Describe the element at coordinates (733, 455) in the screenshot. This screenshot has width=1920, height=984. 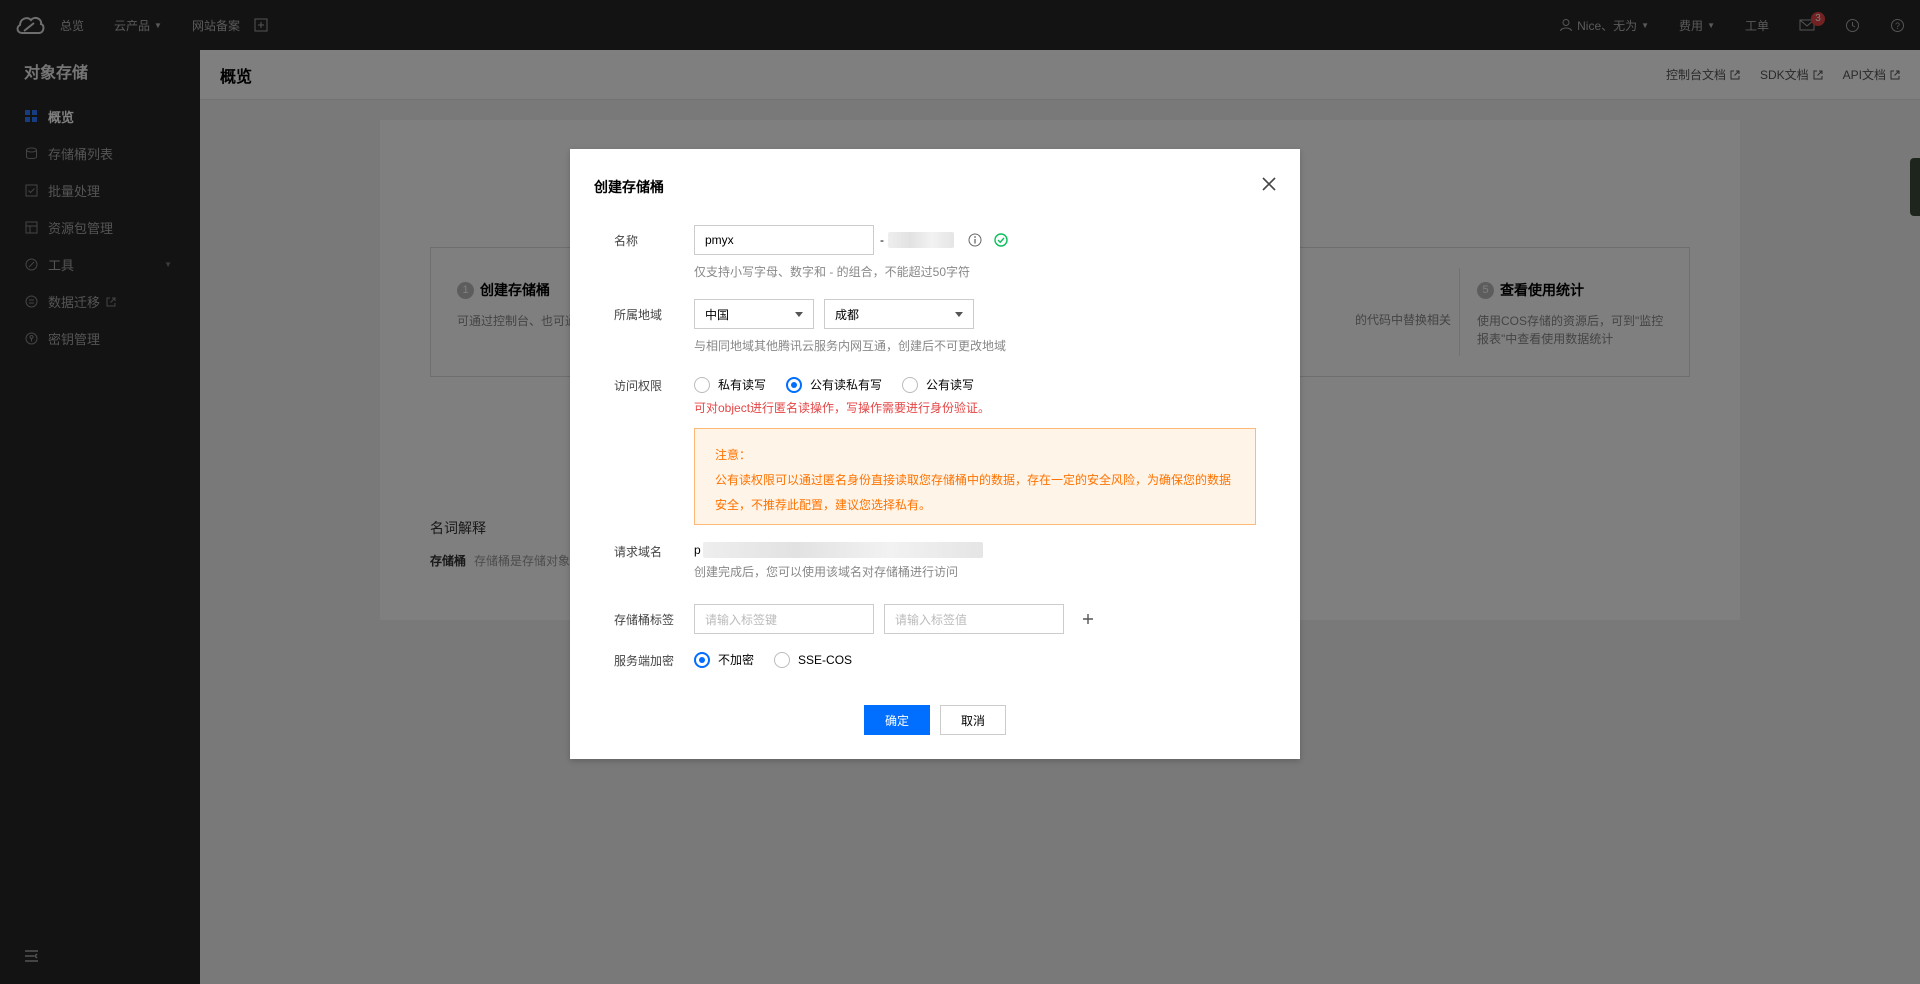
I see `notice-title: 注意：` at that location.